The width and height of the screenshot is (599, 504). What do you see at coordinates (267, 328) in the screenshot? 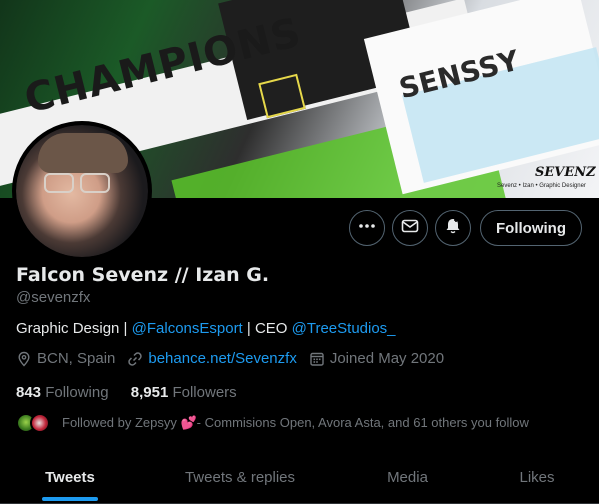
I see `bio-text-middle: | CEO` at bounding box center [267, 328].